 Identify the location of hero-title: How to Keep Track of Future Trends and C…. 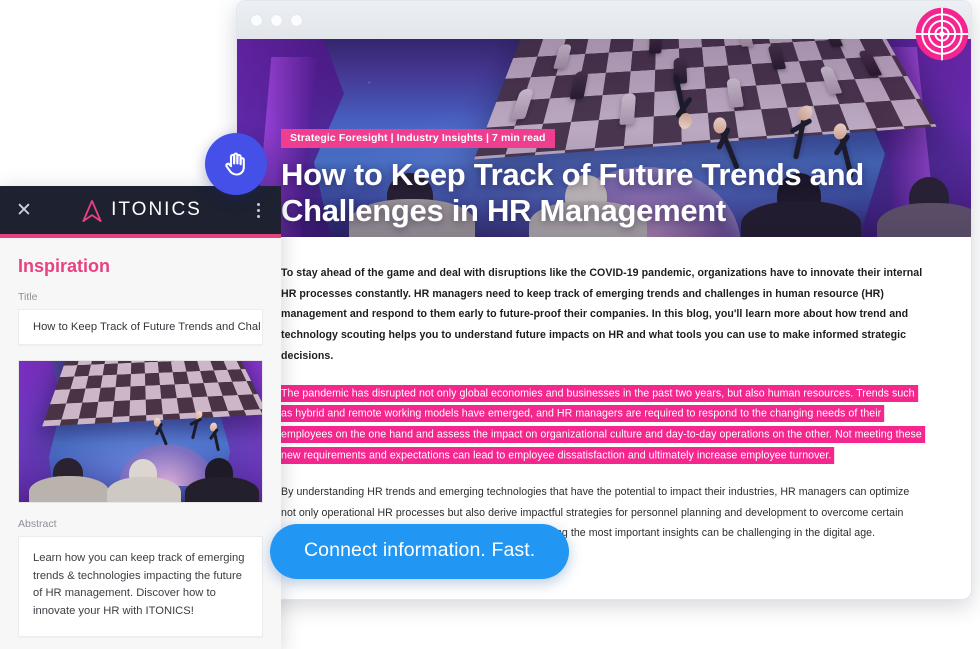
(572, 193).